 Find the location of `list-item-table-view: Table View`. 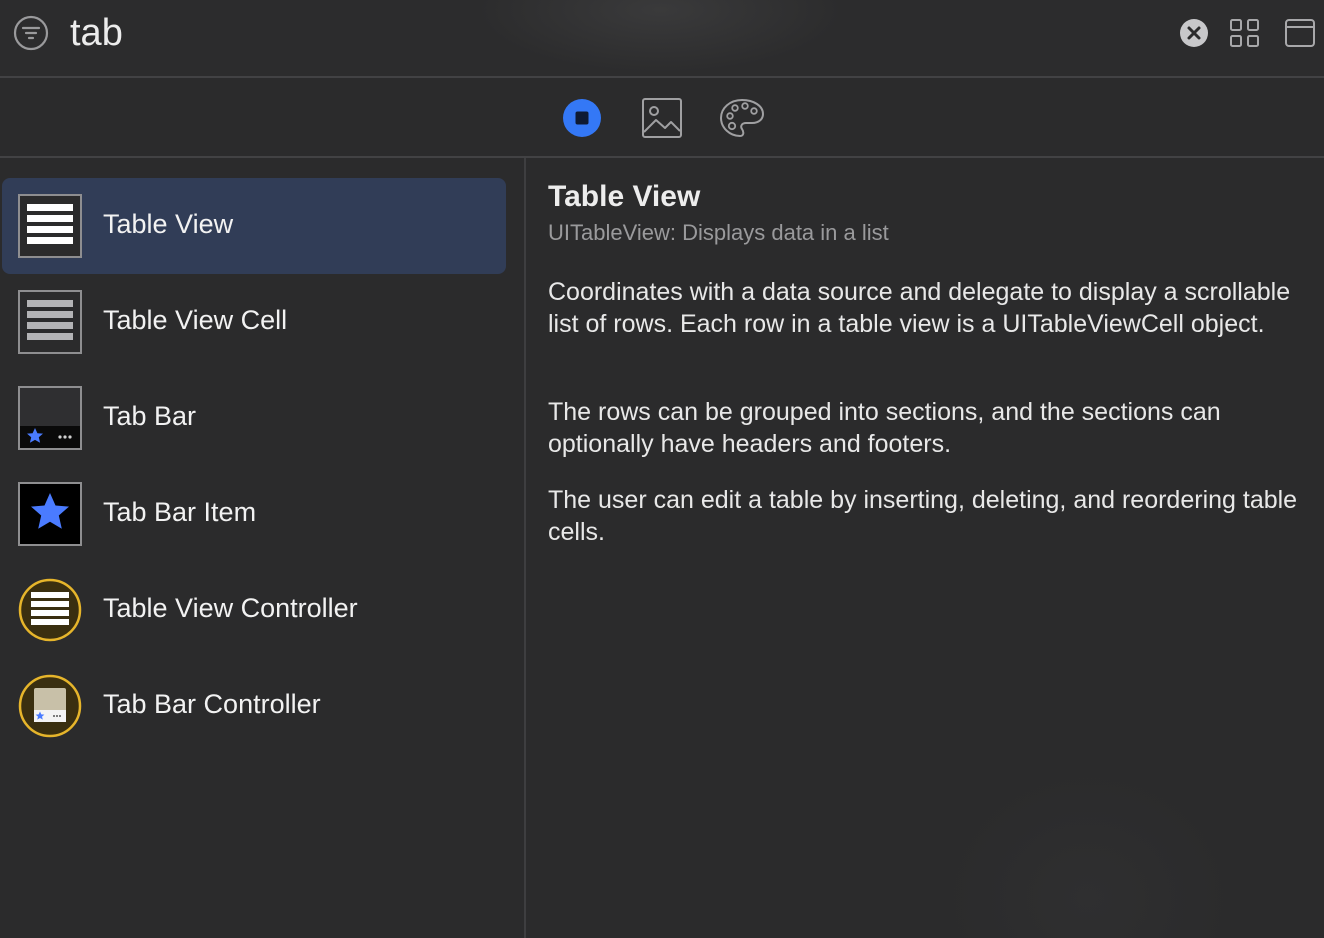

list-item-table-view: Table View is located at coordinates (254, 226).